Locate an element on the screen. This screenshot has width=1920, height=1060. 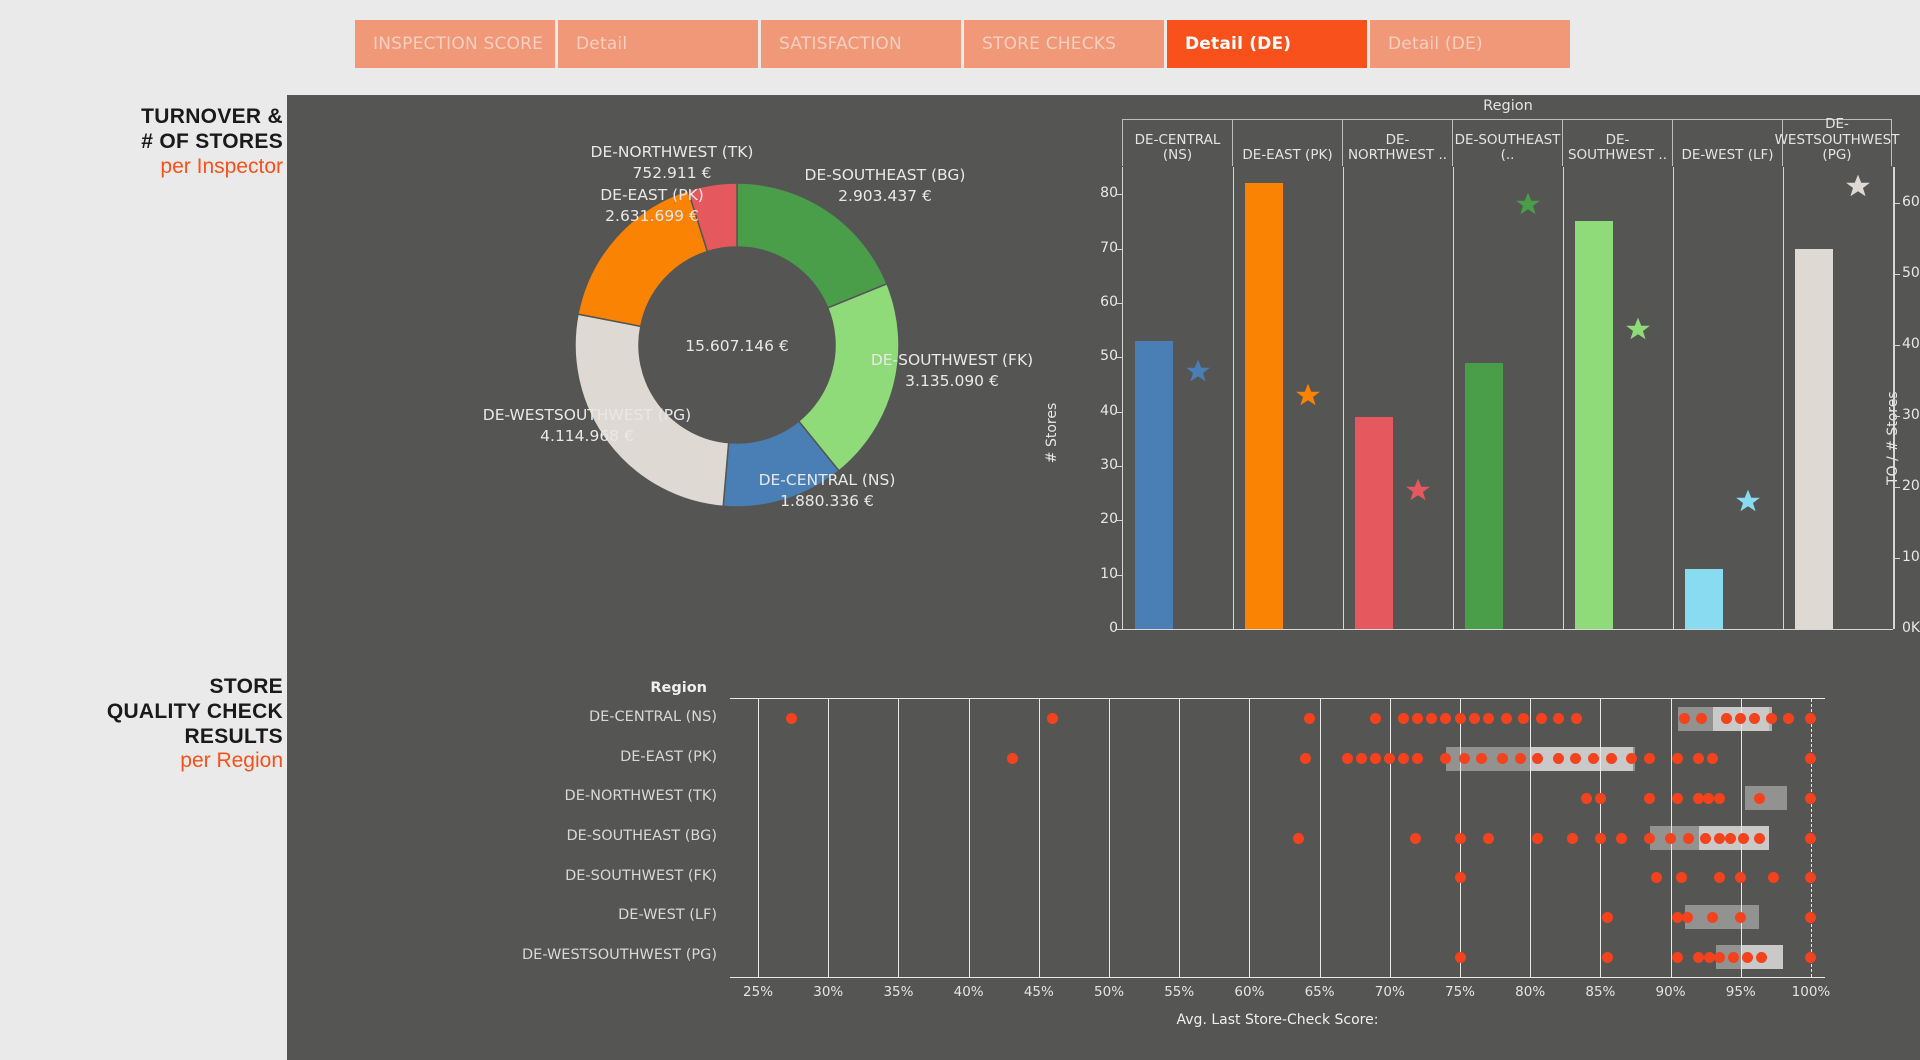
tab-store-checks: STORE CHECKS is located at coordinates (1064, 44).